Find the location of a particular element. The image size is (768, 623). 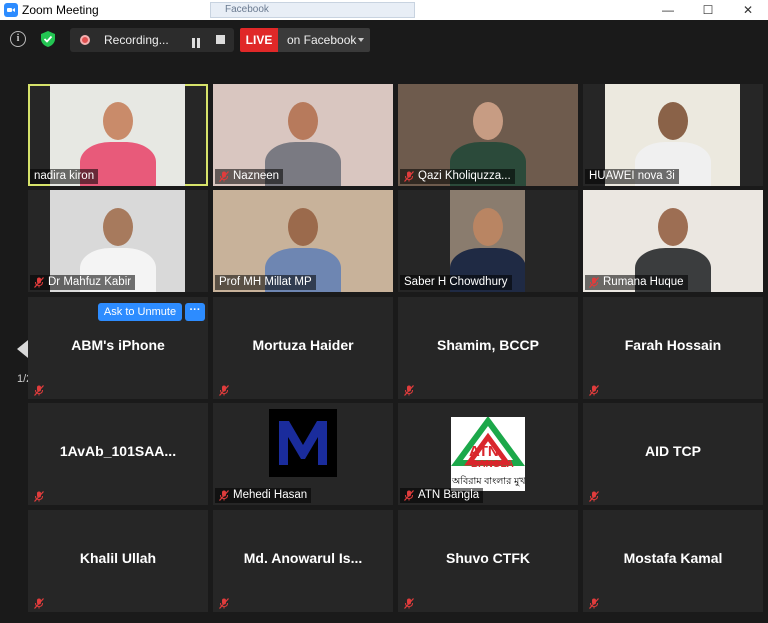

participant-name-tag: Saber H Chowdhury is located at coordinates (456, 282).